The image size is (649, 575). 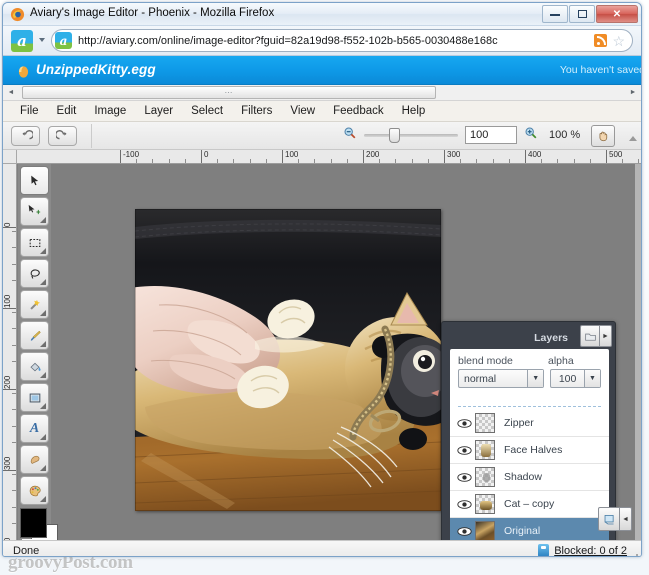 I want to click on undo-button, so click(x=25, y=135).